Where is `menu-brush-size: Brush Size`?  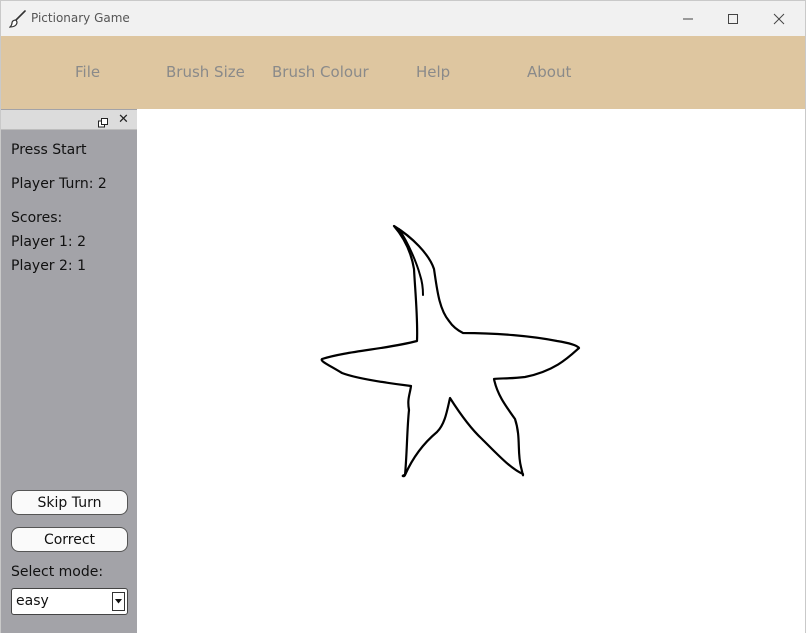 menu-brush-size: Brush Size is located at coordinates (205, 72).